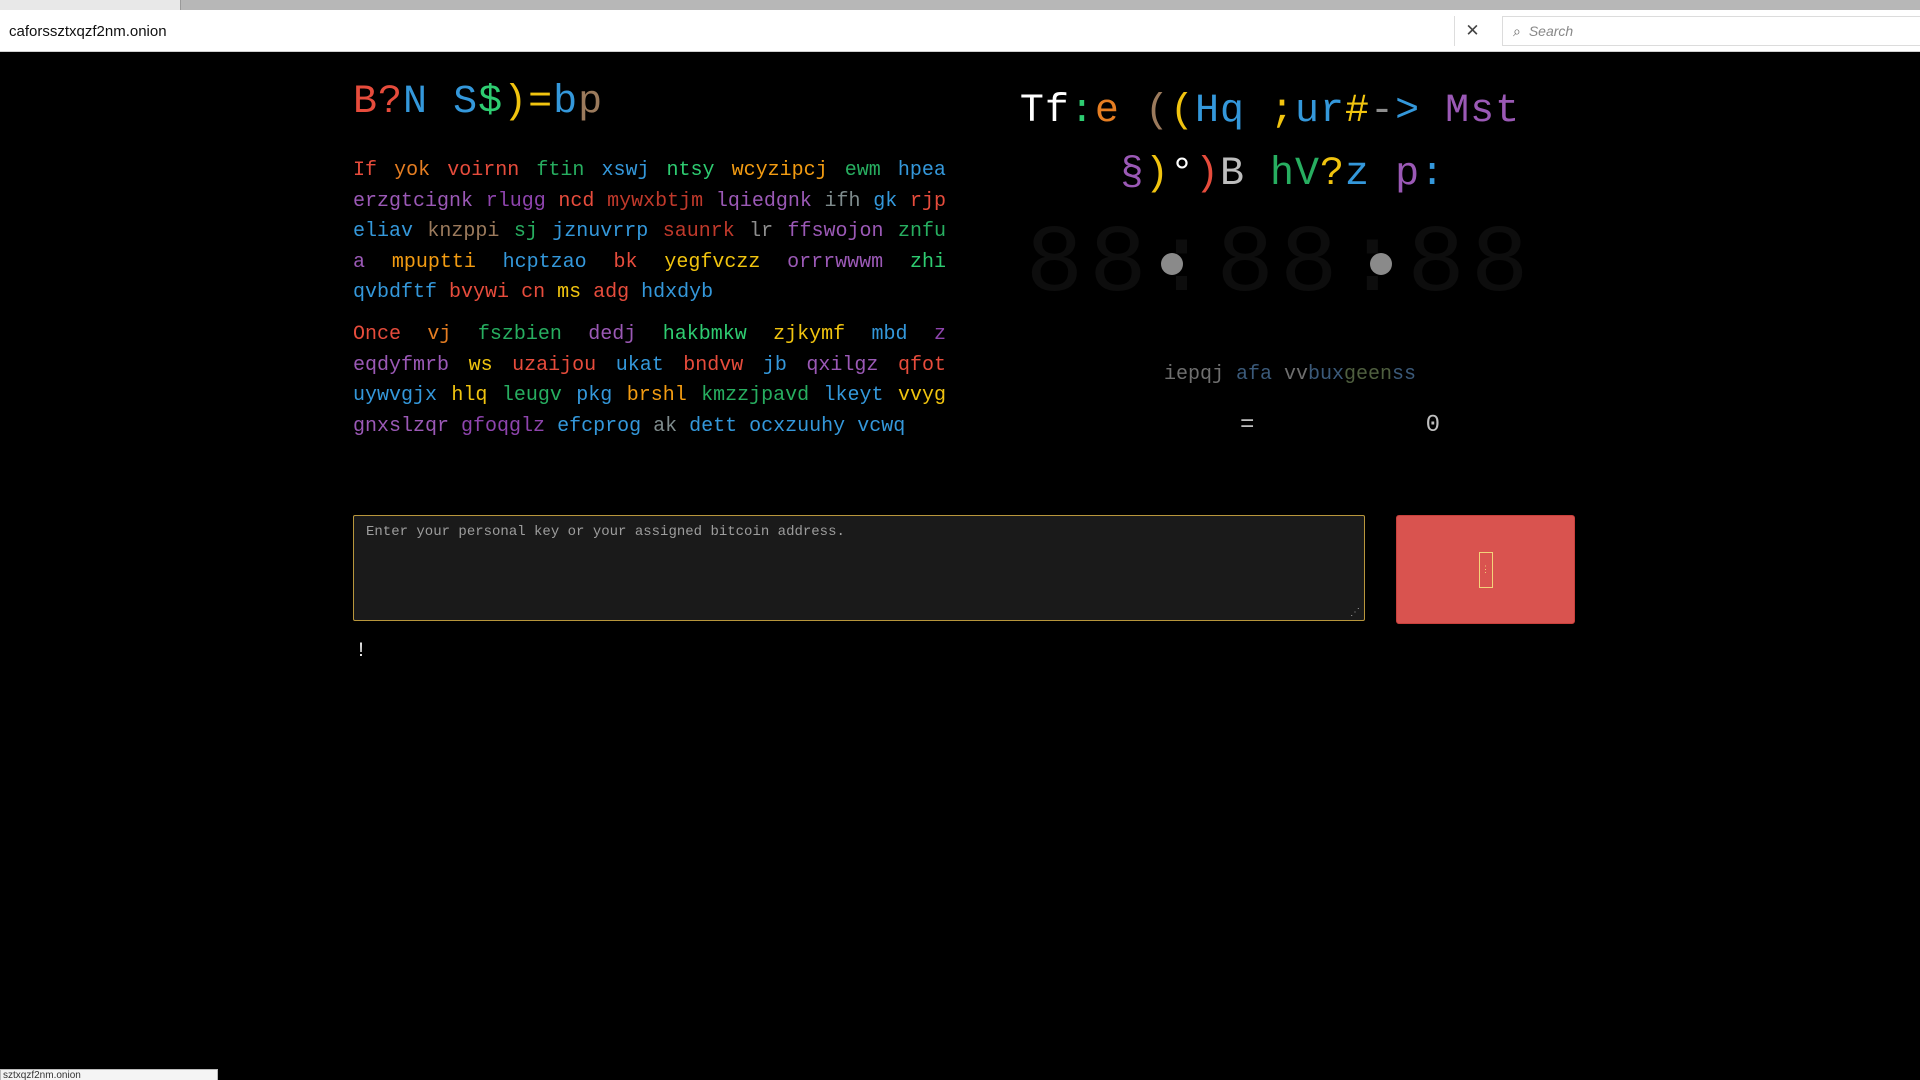 This screenshot has height=1080, width=1920. What do you see at coordinates (761, 231) in the screenshot?
I see `paragraph-word: lr` at bounding box center [761, 231].